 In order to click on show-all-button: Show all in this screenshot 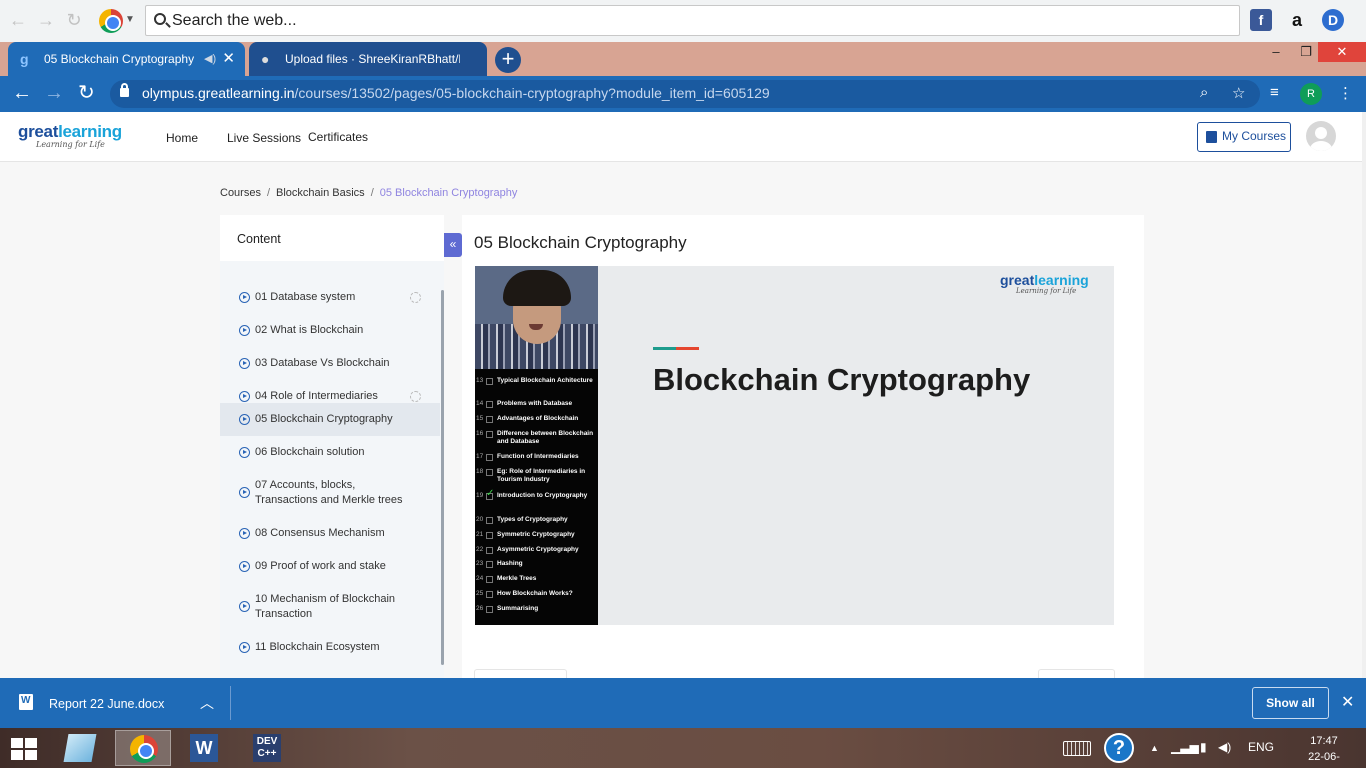, I will do `click(1290, 703)`.